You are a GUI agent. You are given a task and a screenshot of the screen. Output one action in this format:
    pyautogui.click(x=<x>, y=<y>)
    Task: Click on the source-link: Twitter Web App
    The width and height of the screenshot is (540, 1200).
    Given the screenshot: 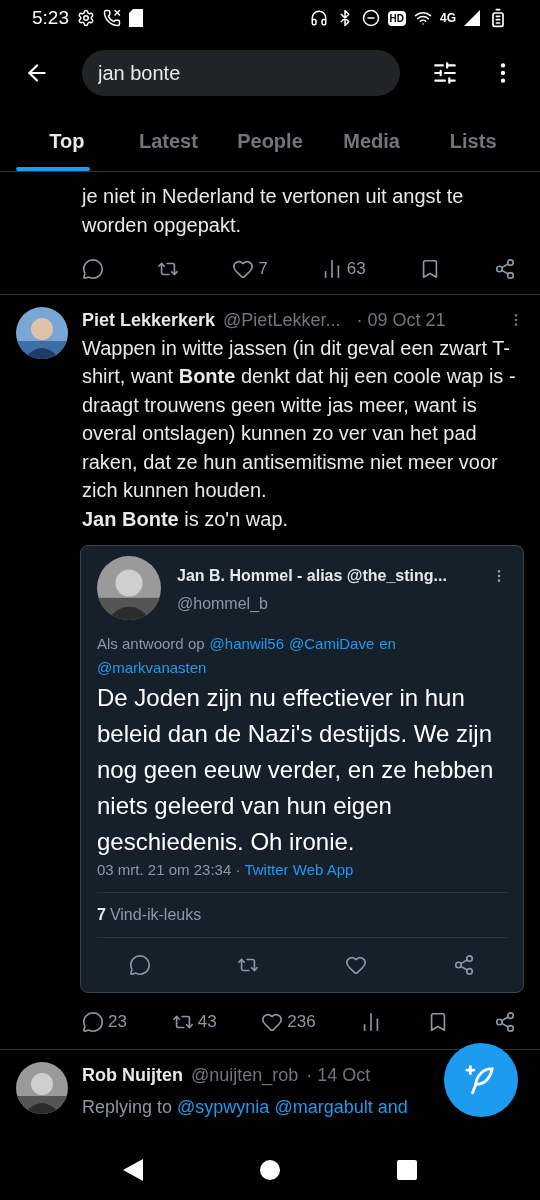 What is the action you would take?
    pyautogui.click(x=299, y=870)
    